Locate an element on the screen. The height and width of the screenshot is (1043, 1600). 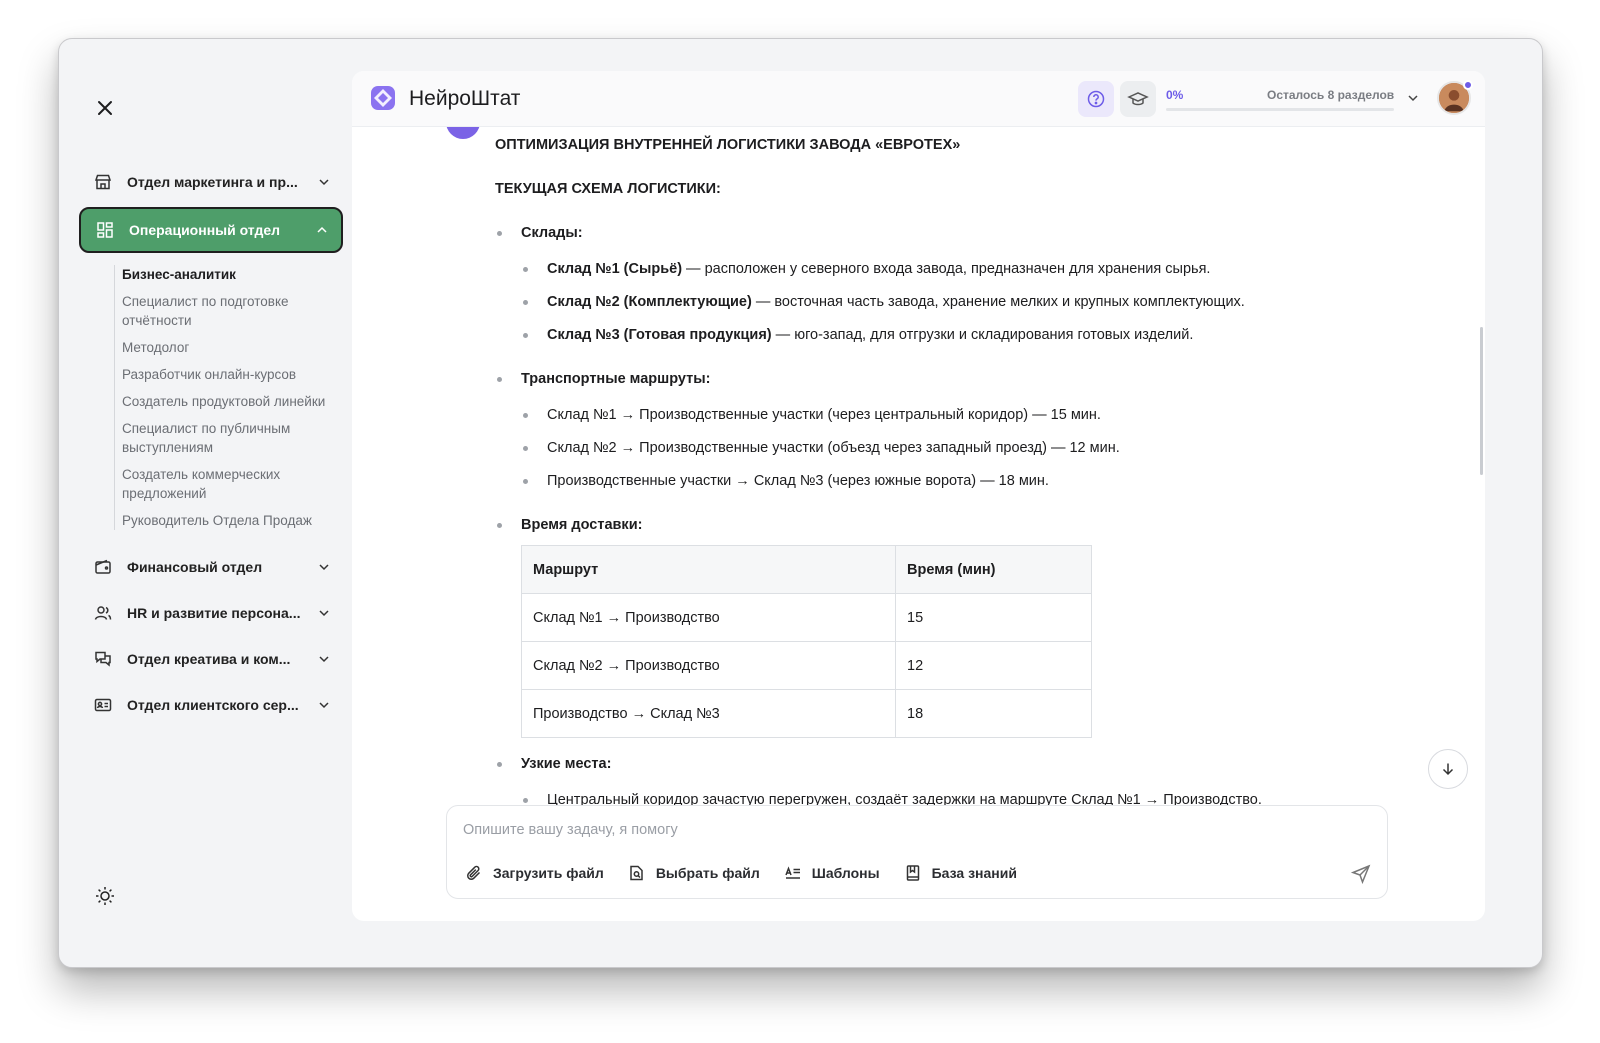
sidebar-item-operations: Операционный отдел is located at coordinates (211, 230).